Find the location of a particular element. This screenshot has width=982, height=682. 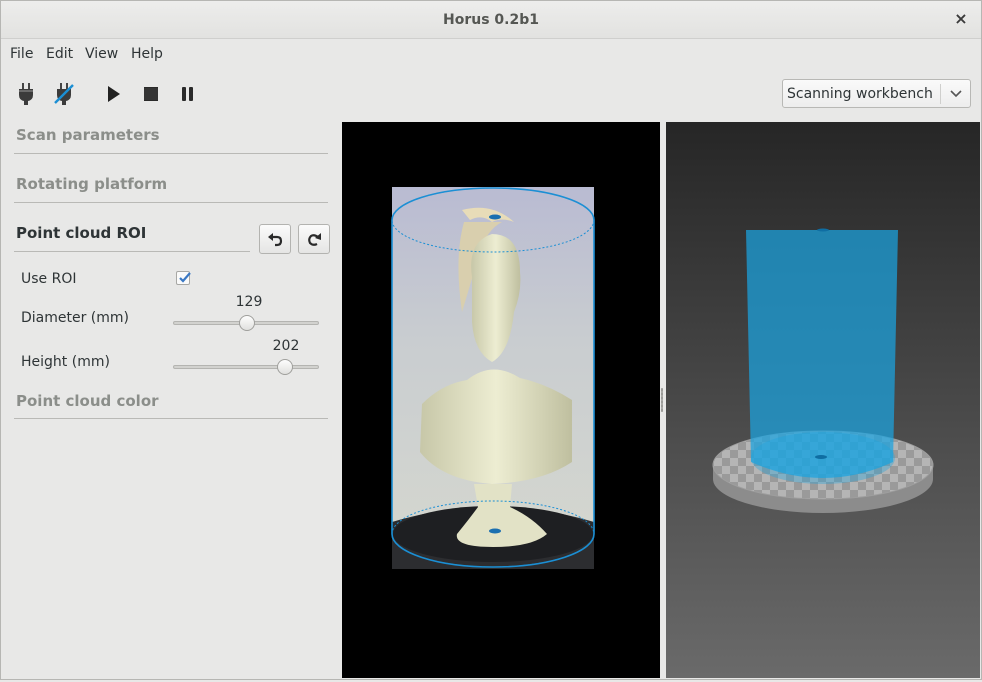

stop-button is located at coordinates (151, 94).